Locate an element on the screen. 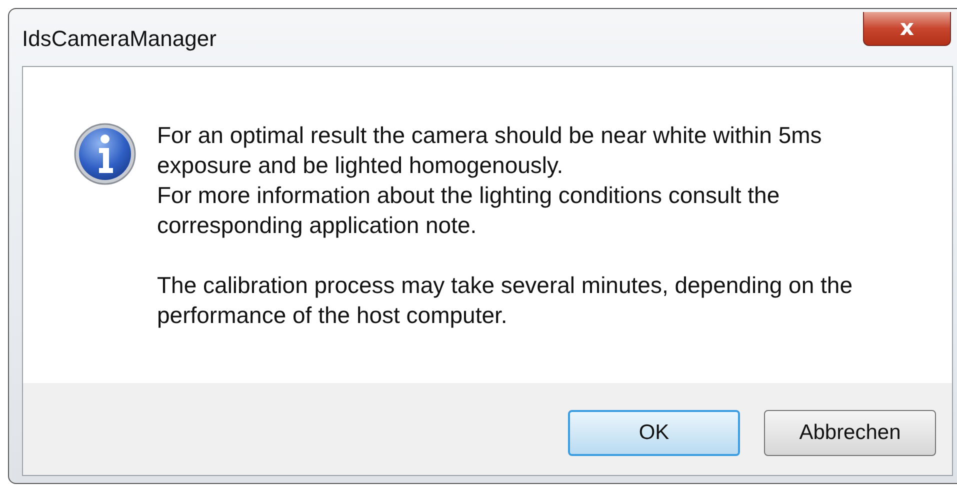 The width and height of the screenshot is (957, 491). ok-button: OK is located at coordinates (654, 433).